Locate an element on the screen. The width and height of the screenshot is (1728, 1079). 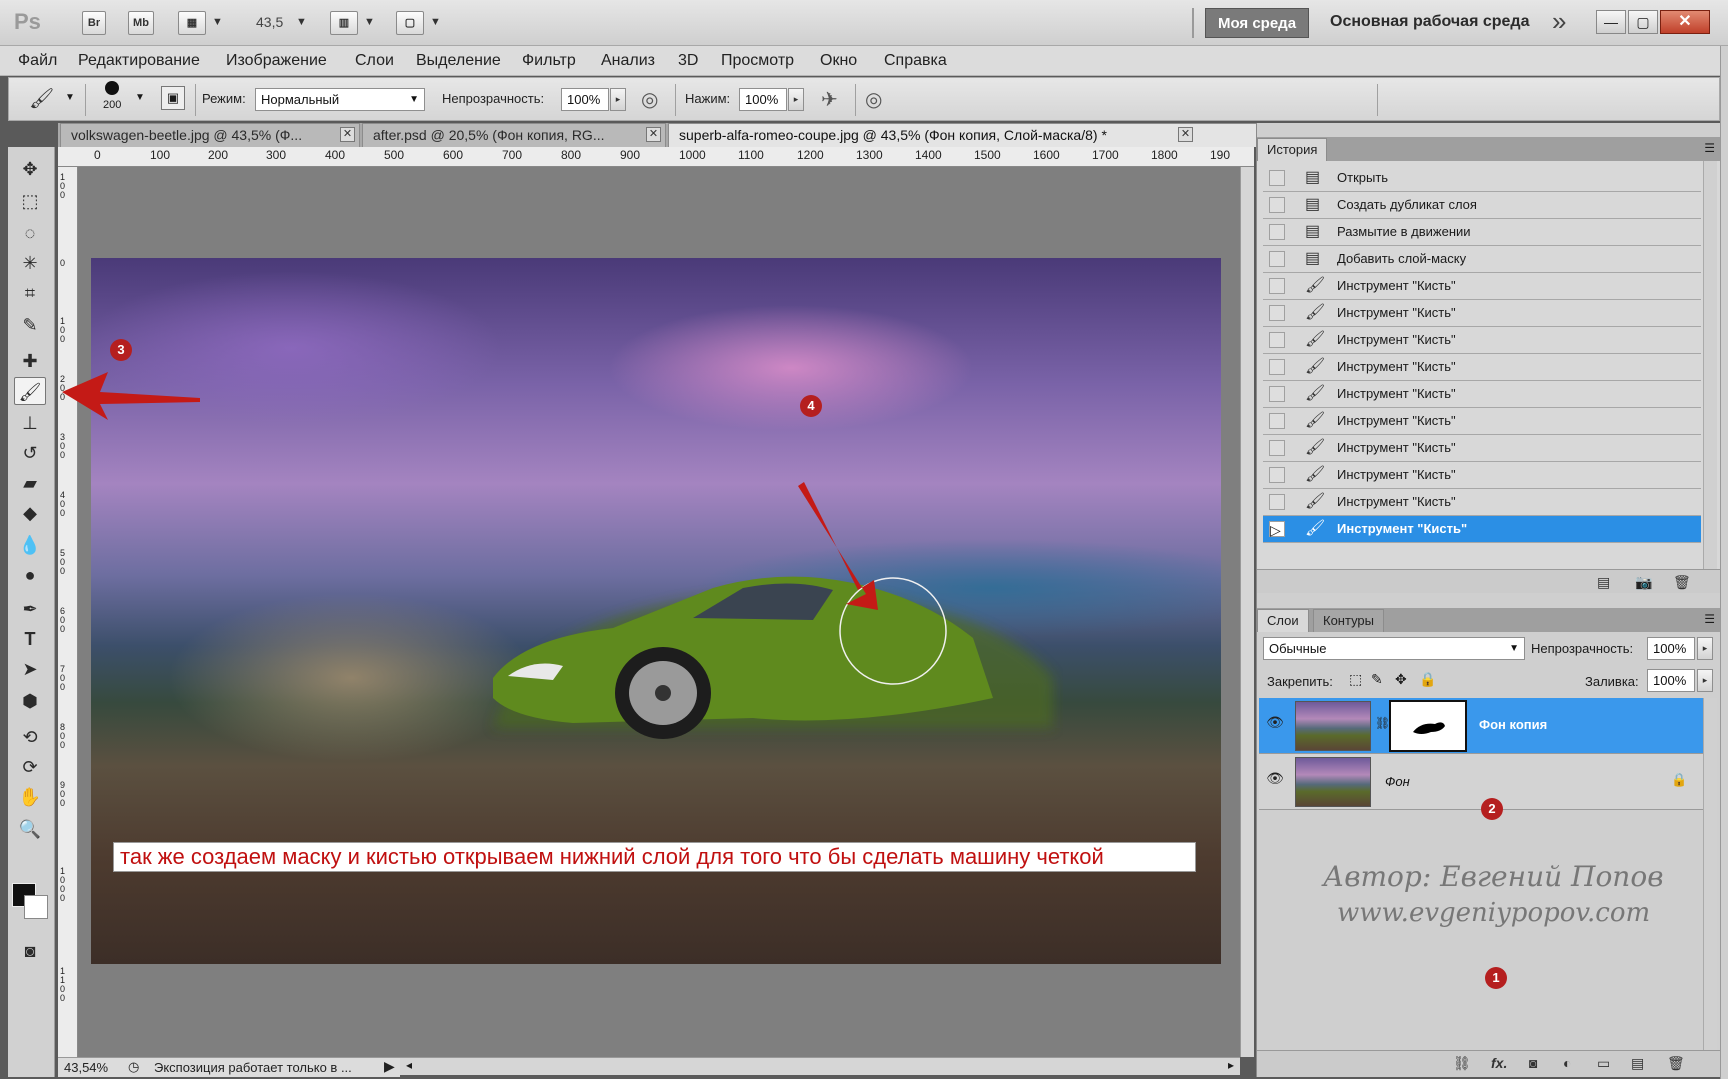
layer-row: 👁 Фон 🔒 is located at coordinates (1481, 782).